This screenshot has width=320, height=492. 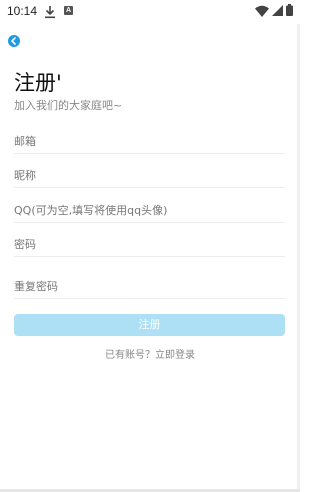 I want to click on status-bar: 10:14 A, so click(x=150, y=12).